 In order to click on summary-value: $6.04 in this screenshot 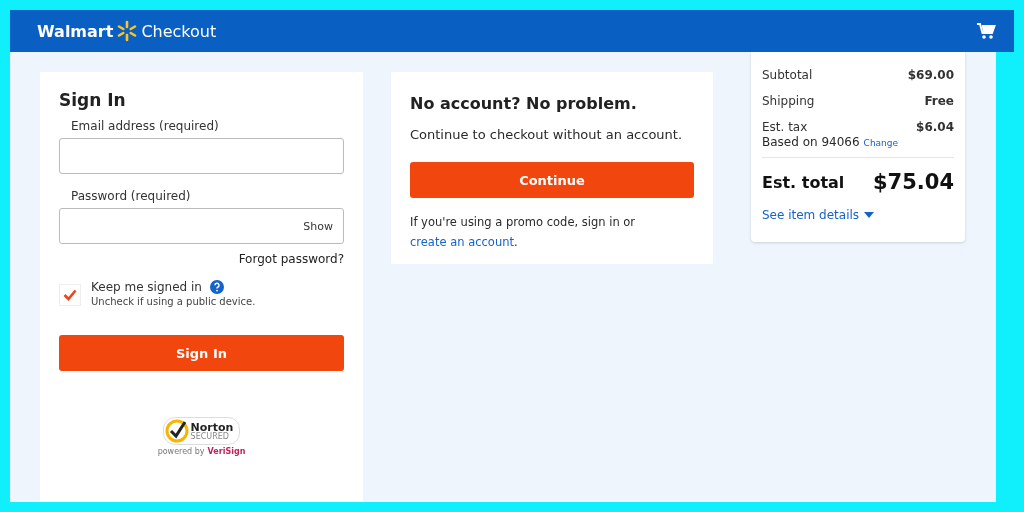, I will do `click(935, 127)`.